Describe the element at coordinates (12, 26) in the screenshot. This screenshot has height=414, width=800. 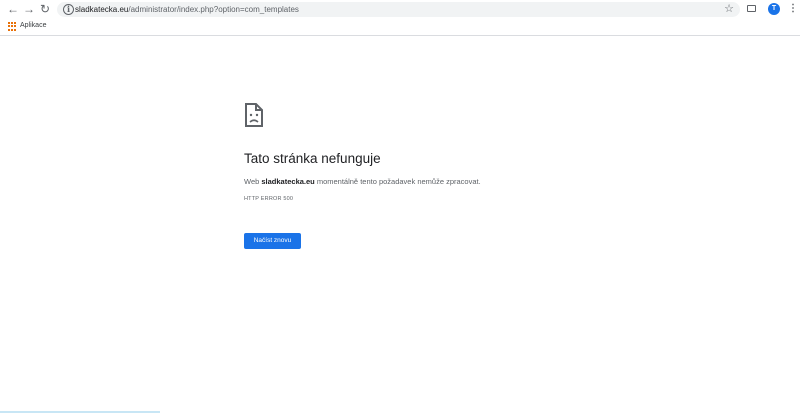
I see `apps-grid-icon` at that location.